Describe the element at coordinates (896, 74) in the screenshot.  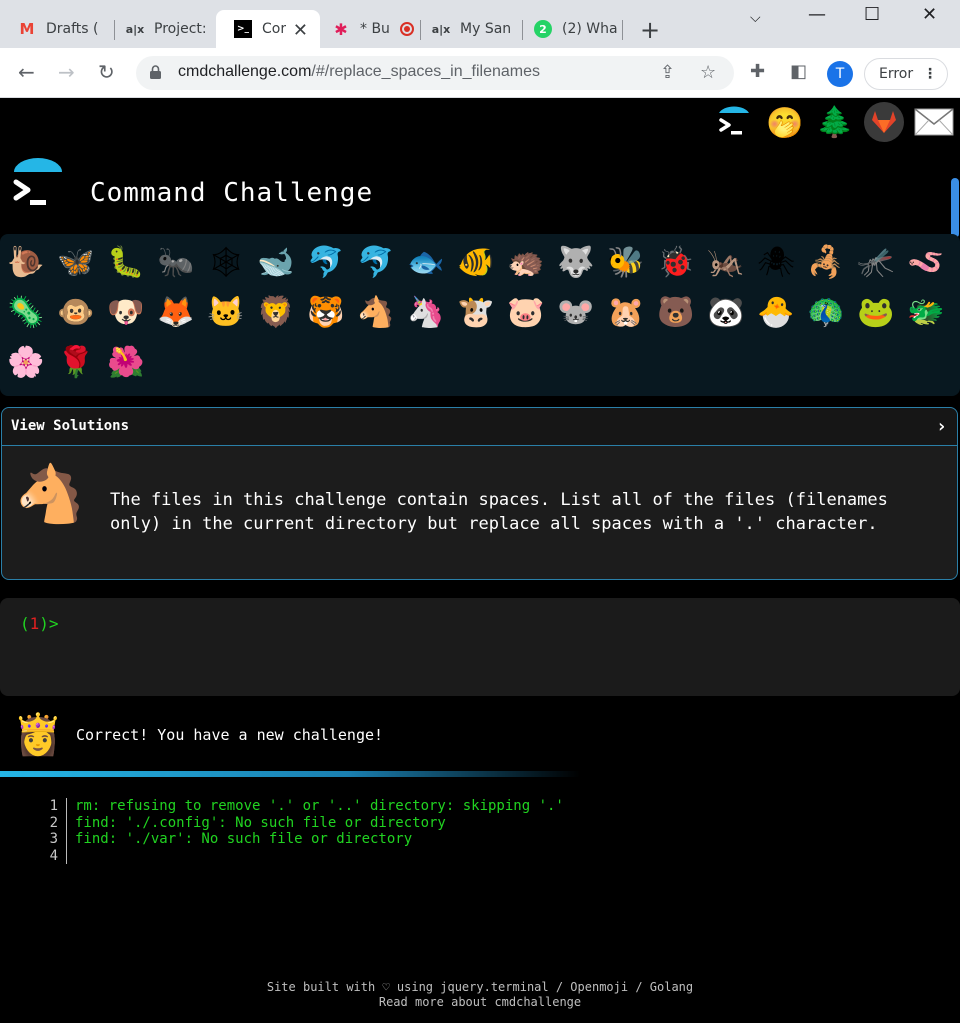
I see `error-label: Error` at that location.